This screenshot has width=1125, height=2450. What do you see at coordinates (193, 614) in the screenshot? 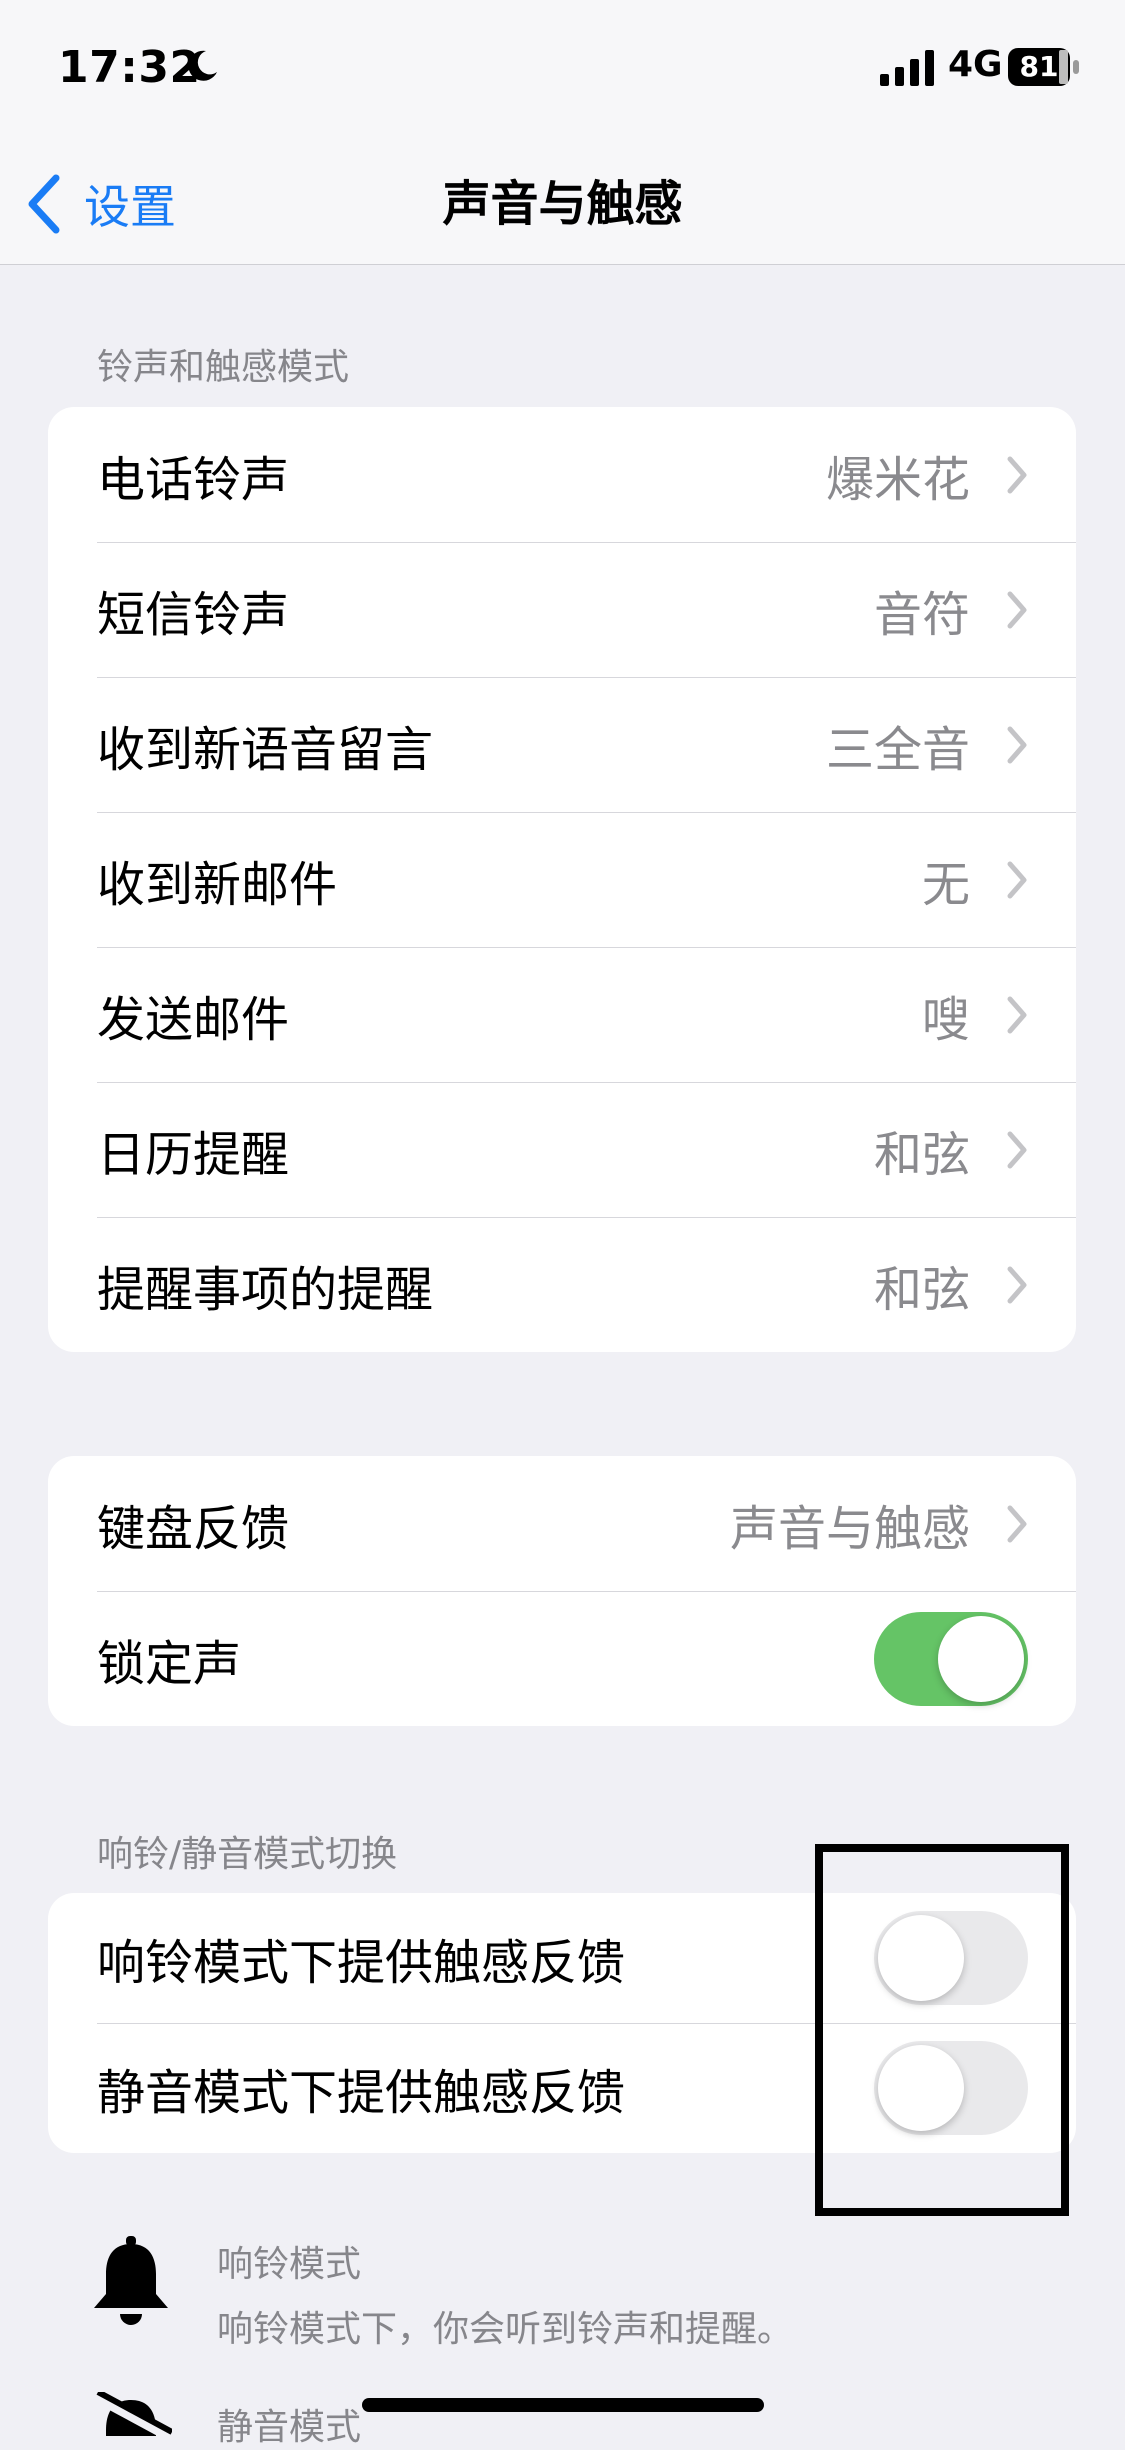
I see `row-label: 短信铃声` at bounding box center [193, 614].